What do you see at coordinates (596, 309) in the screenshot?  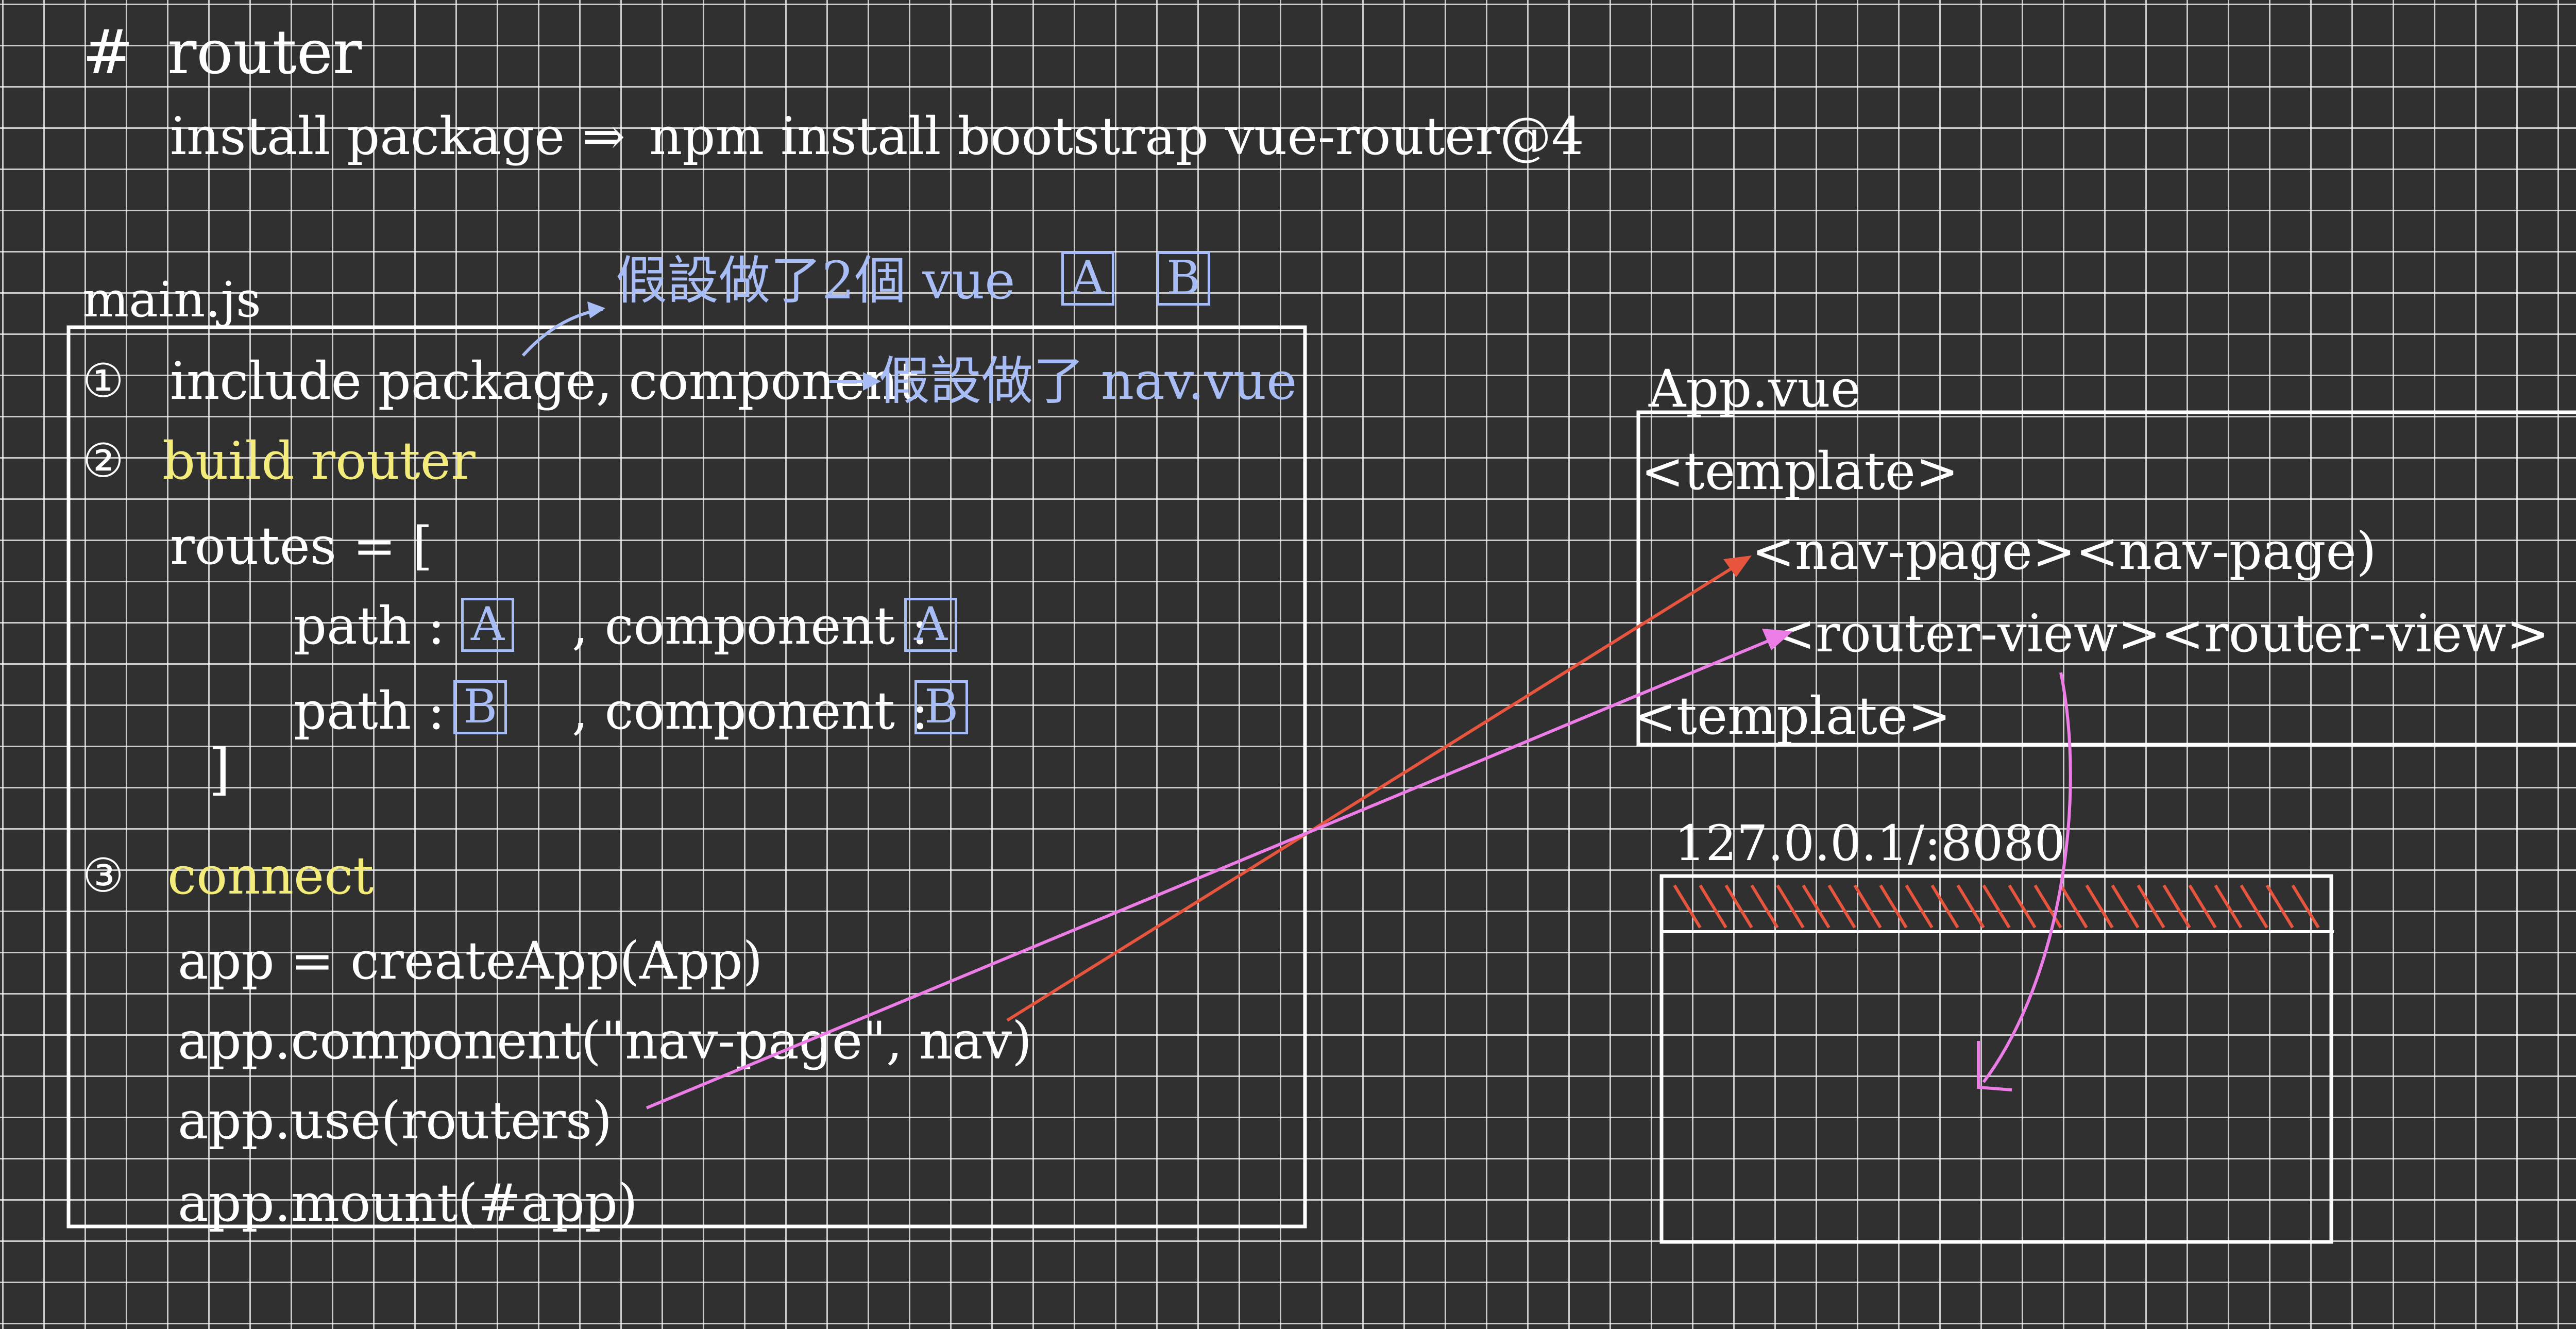 I see `note-pointer-arrowhead-icon` at bounding box center [596, 309].